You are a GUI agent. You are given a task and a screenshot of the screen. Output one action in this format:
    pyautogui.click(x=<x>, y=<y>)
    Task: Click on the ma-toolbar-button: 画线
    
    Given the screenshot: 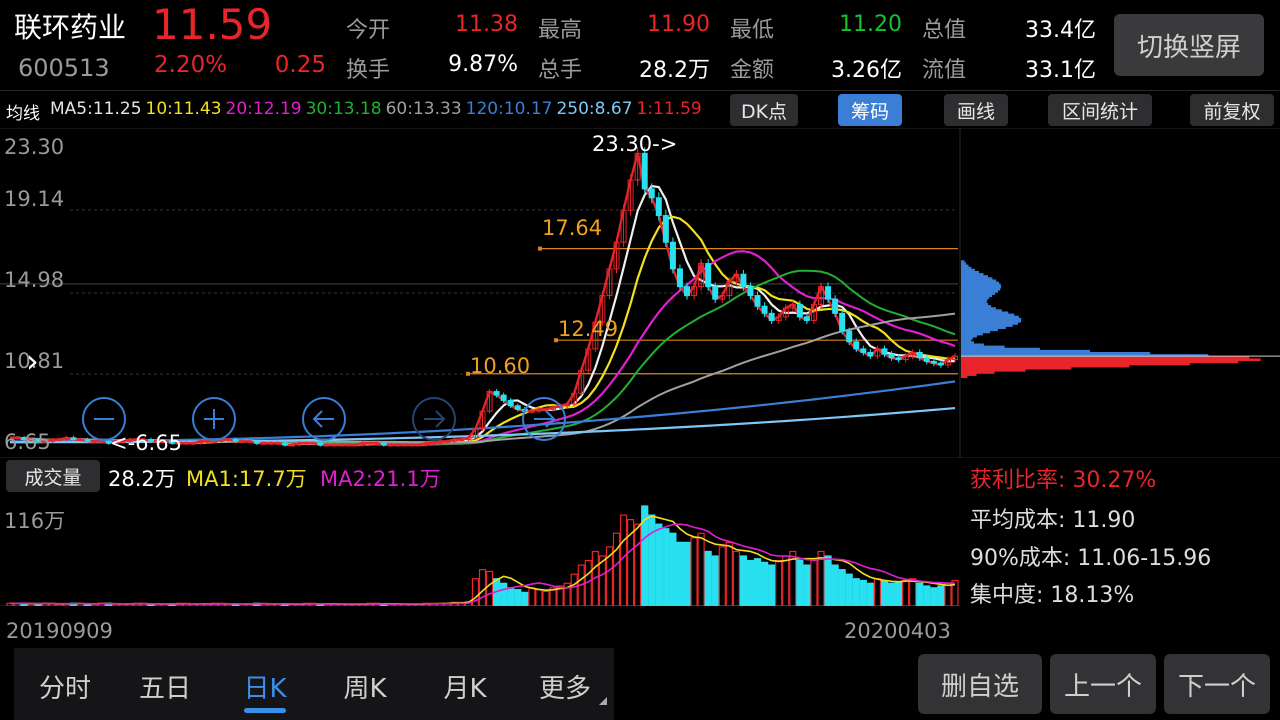 What is the action you would take?
    pyautogui.click(x=976, y=110)
    